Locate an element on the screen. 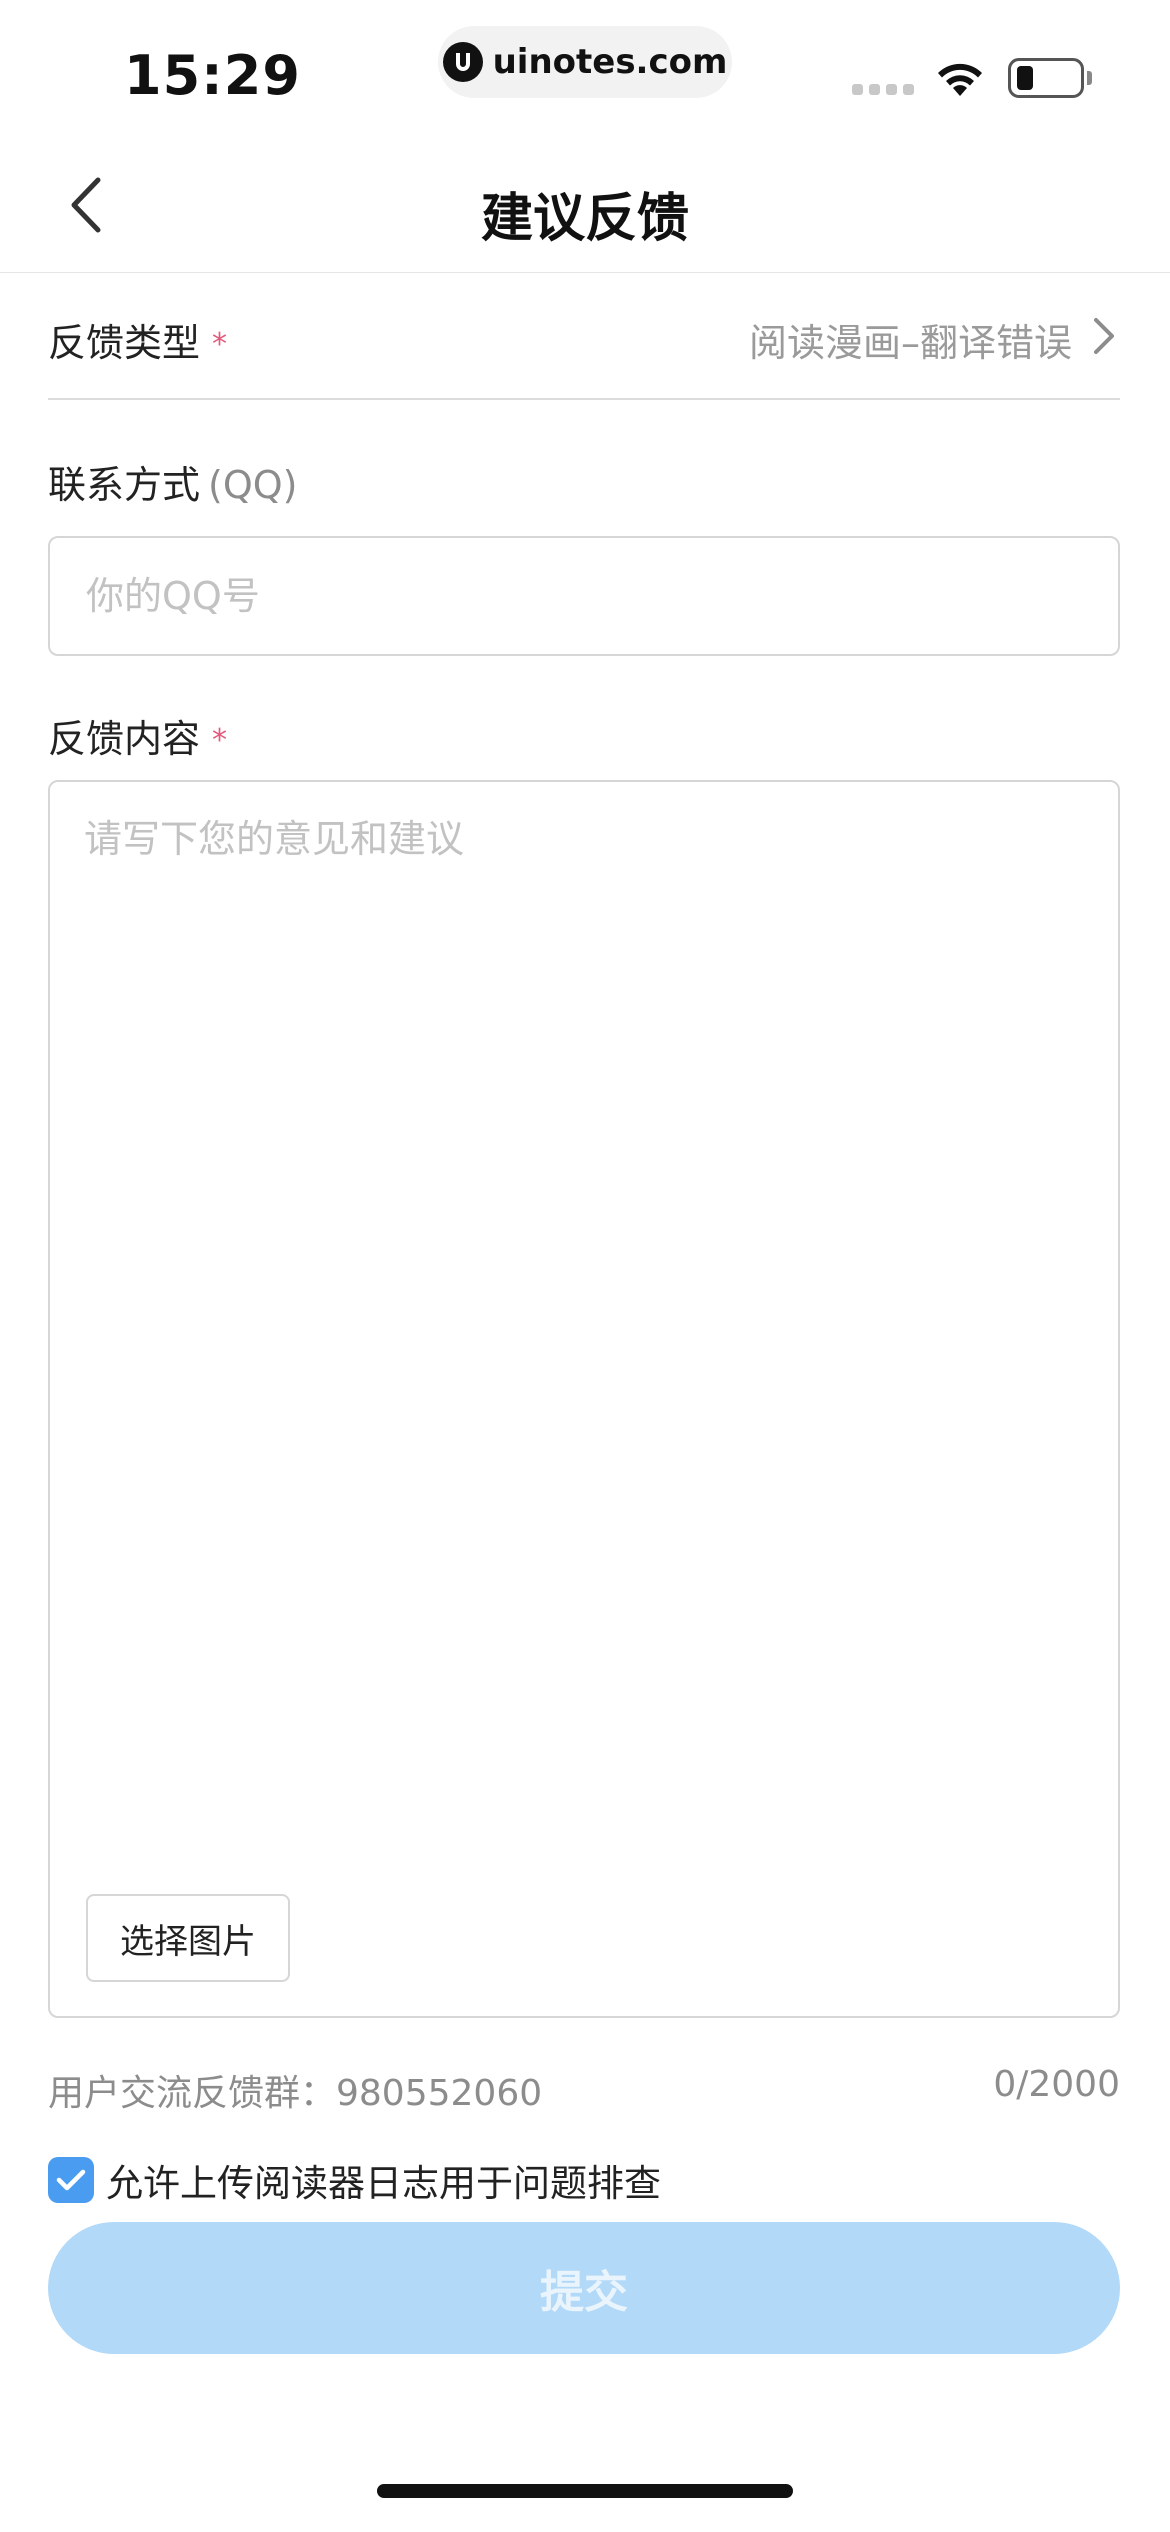  feedback-type-label-text: 反馈类型 is located at coordinates (124, 343).